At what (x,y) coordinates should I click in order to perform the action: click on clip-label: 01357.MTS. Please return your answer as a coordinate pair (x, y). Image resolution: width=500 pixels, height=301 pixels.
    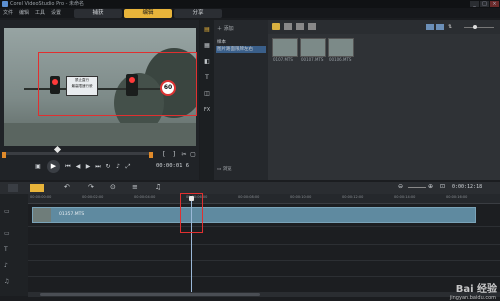
    Looking at the image, I should click on (72, 214).